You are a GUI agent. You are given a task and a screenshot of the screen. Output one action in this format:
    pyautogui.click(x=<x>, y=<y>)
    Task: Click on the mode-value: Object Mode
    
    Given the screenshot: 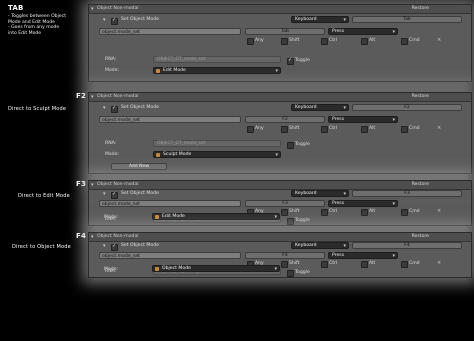 What is the action you would take?
    pyautogui.click(x=176, y=268)
    